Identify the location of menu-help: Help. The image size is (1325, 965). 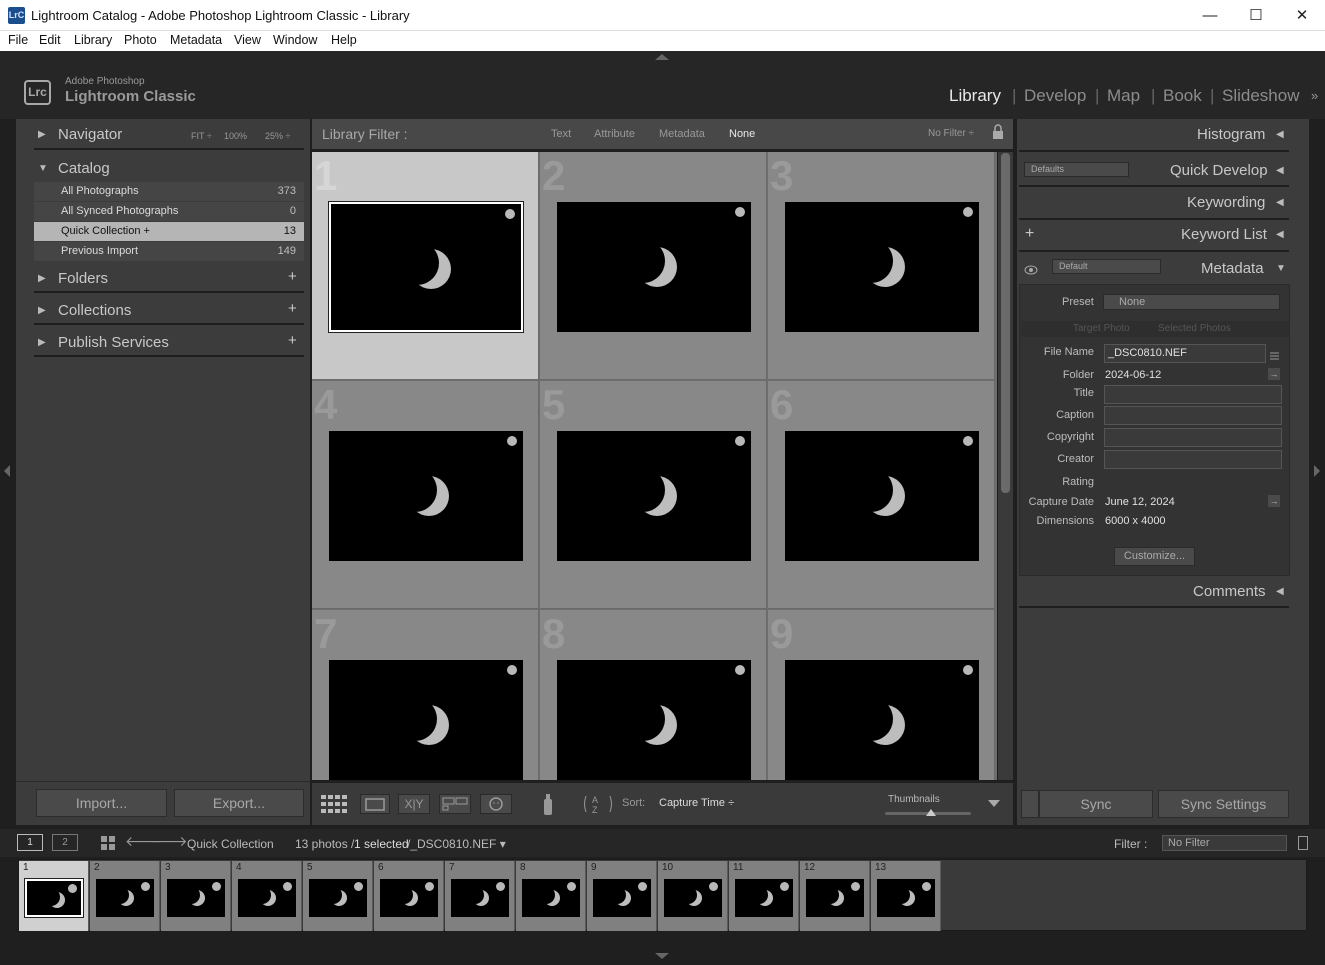
(344, 40).